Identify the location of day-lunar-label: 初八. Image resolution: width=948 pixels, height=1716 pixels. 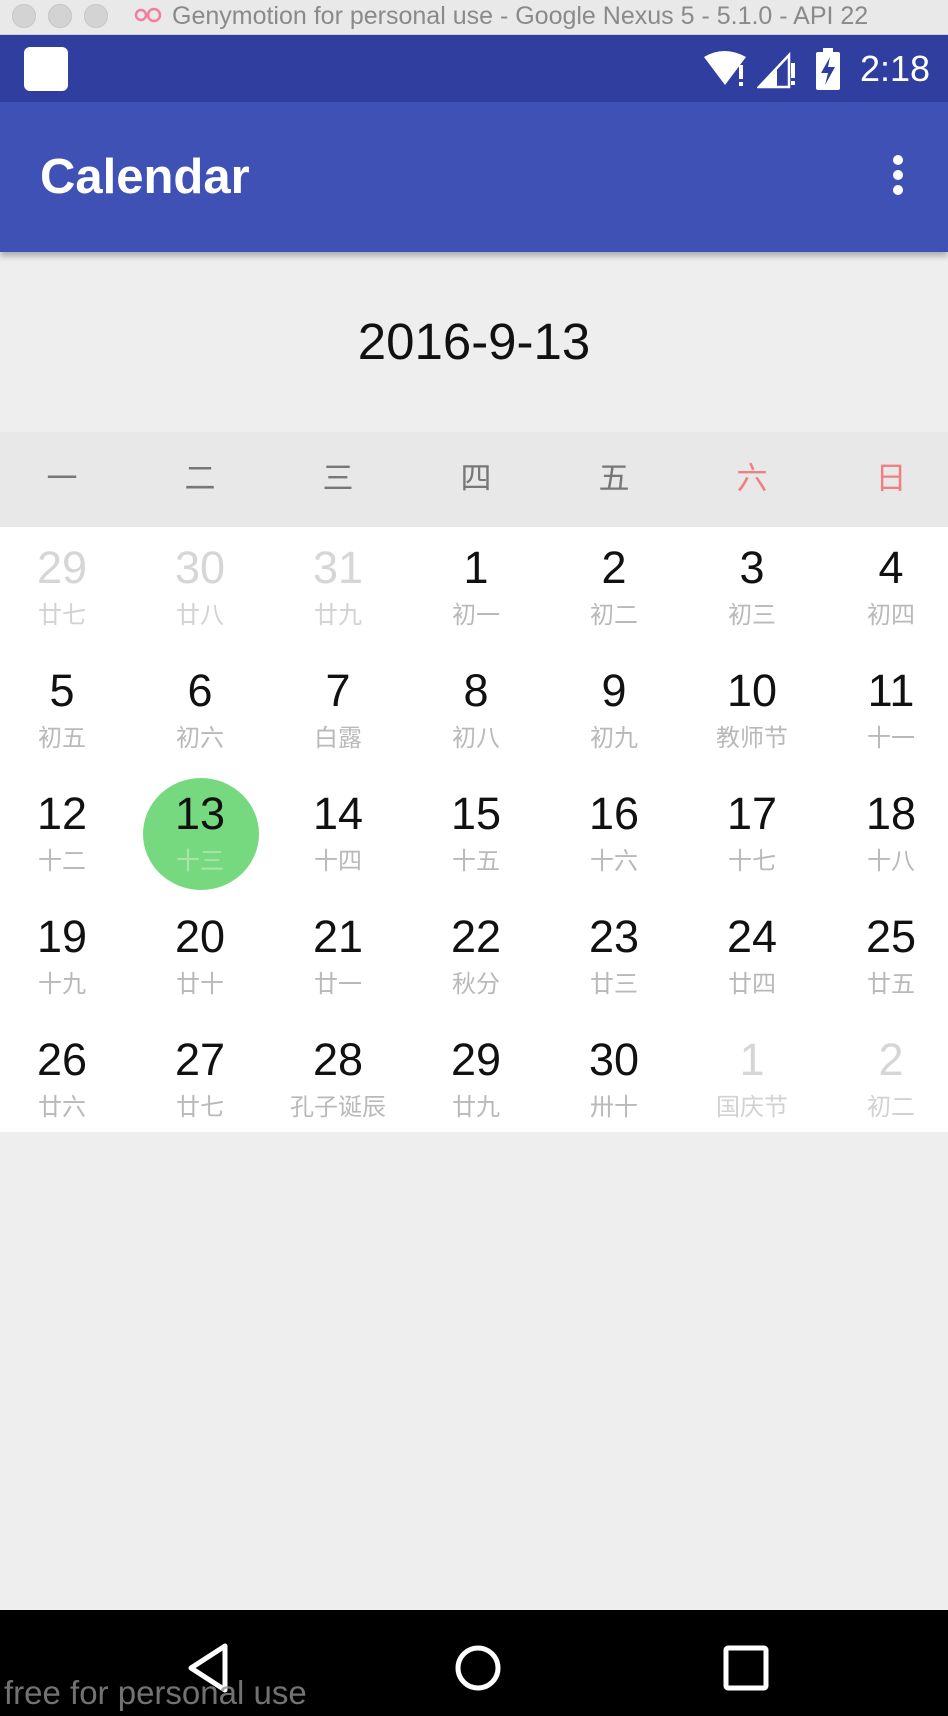
(476, 738).